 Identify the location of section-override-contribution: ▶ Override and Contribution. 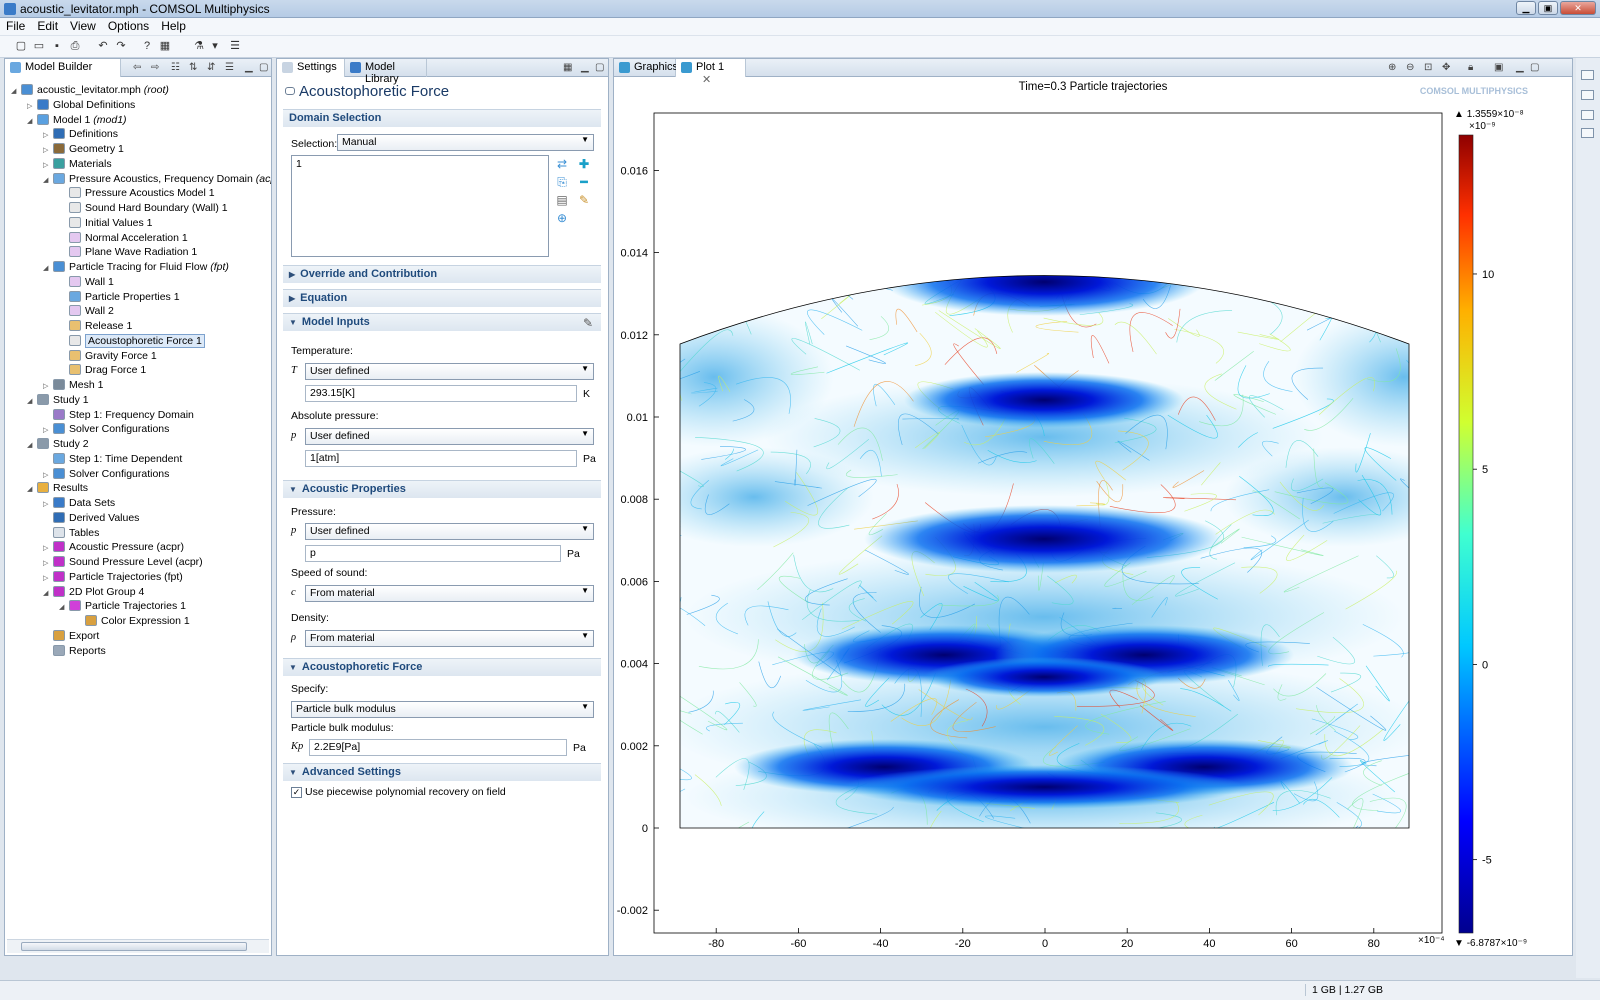
(442, 274).